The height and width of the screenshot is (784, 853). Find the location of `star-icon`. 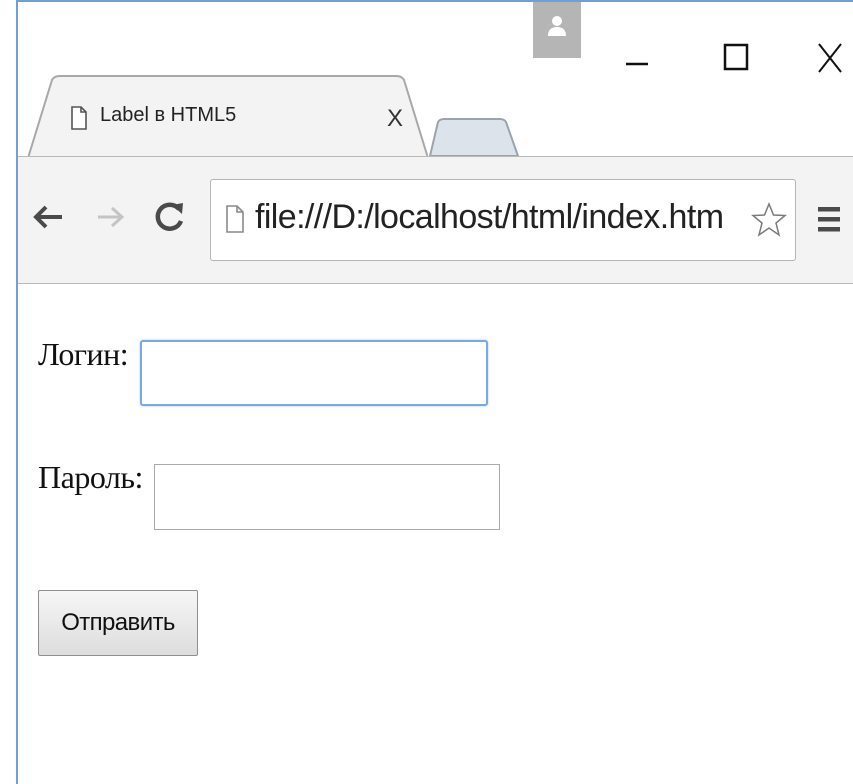

star-icon is located at coordinates (769, 220).